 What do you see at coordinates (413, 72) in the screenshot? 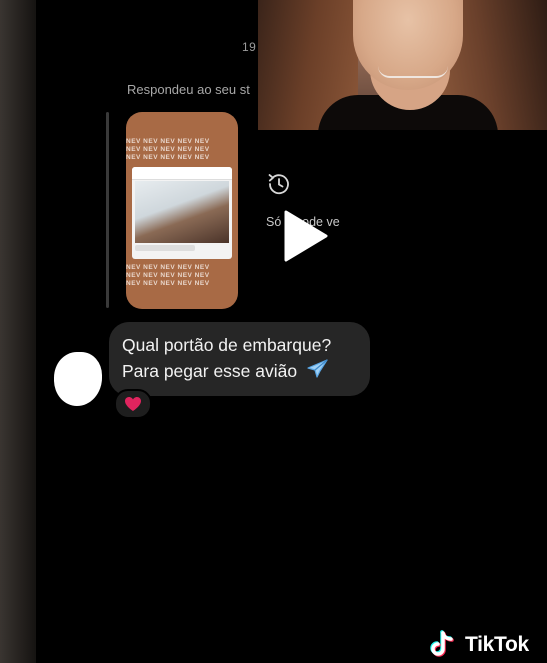
I see `necklace` at bounding box center [413, 72].